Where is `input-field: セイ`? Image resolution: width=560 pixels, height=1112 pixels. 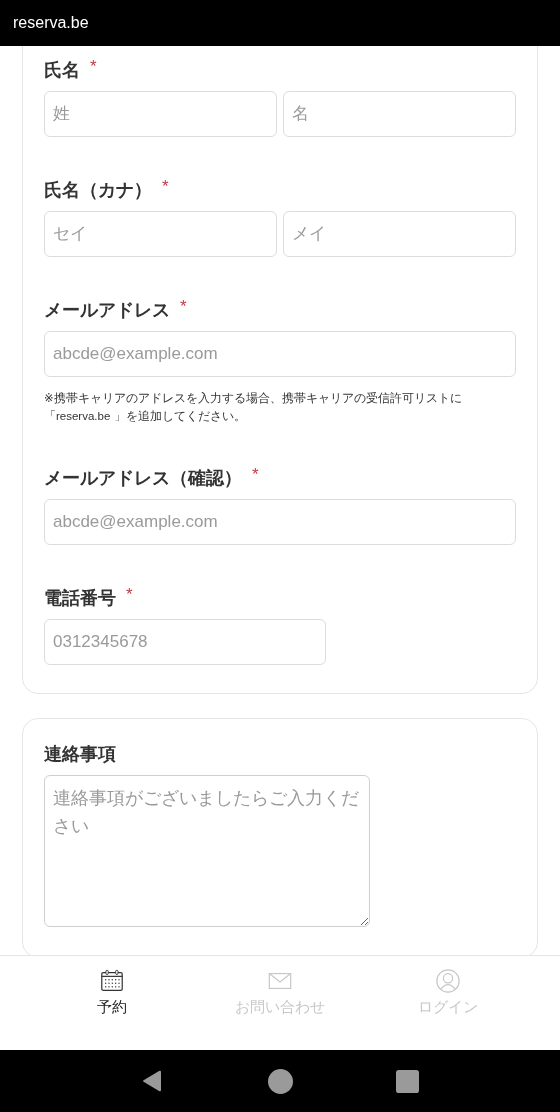 input-field: セイ is located at coordinates (160, 234).